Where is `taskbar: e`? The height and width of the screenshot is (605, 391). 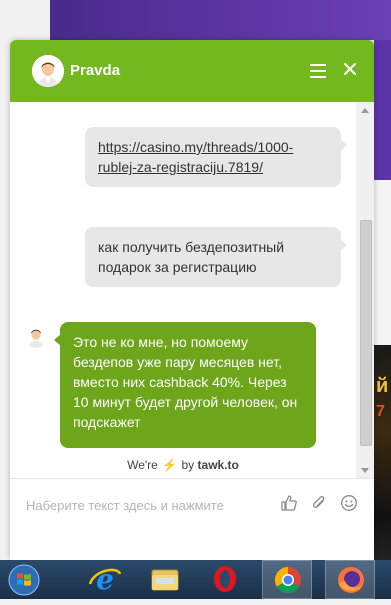
taskbar: e is located at coordinates (195, 579).